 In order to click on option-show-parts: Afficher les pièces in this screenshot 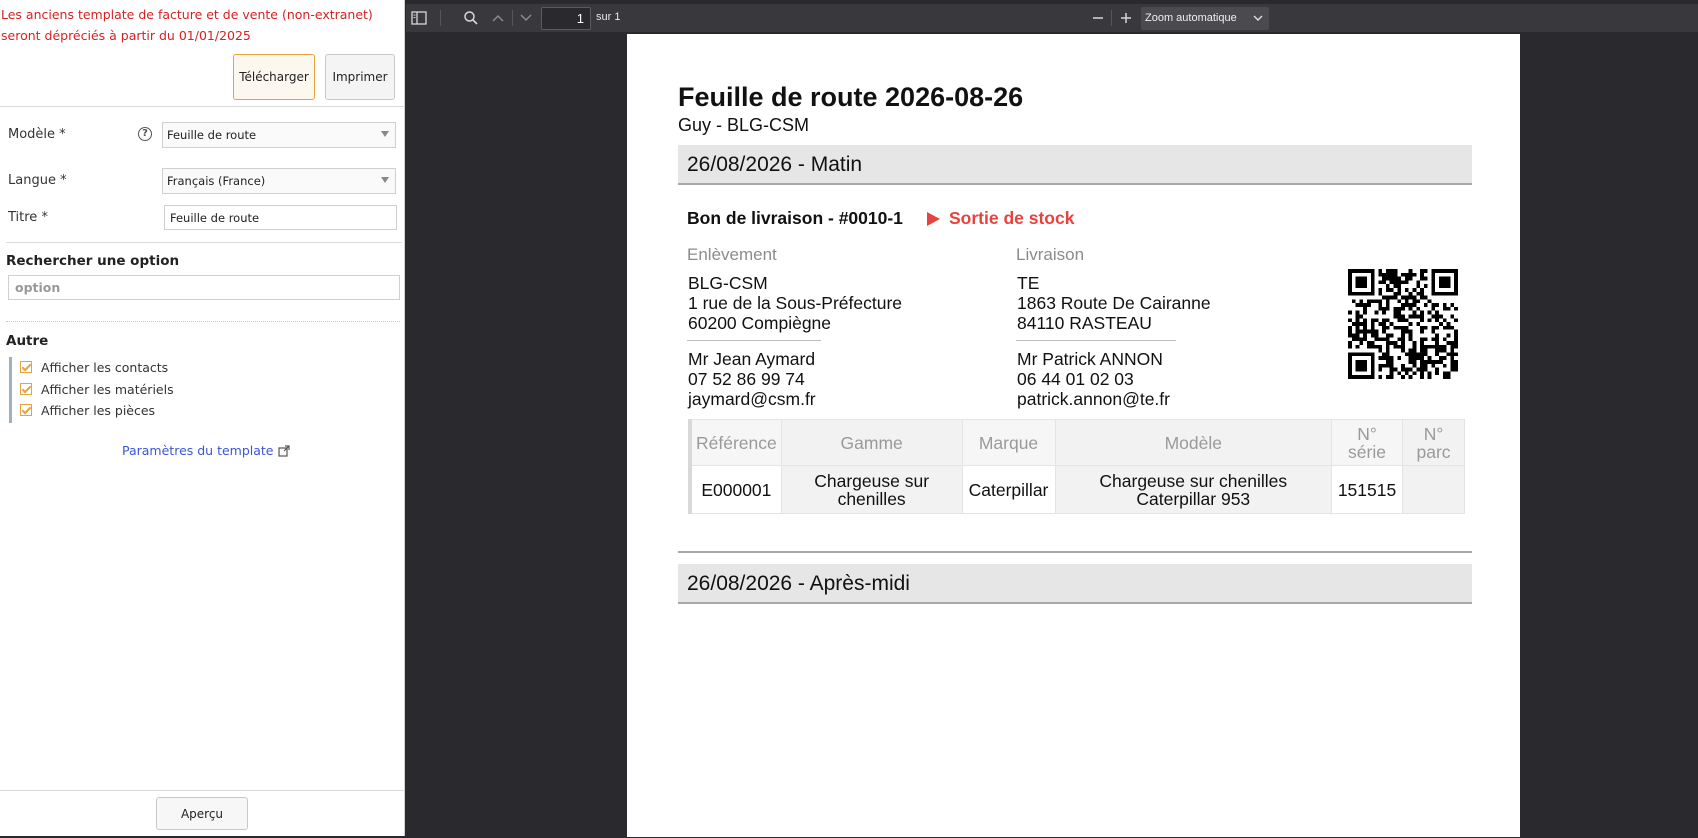, I will do `click(87, 410)`.